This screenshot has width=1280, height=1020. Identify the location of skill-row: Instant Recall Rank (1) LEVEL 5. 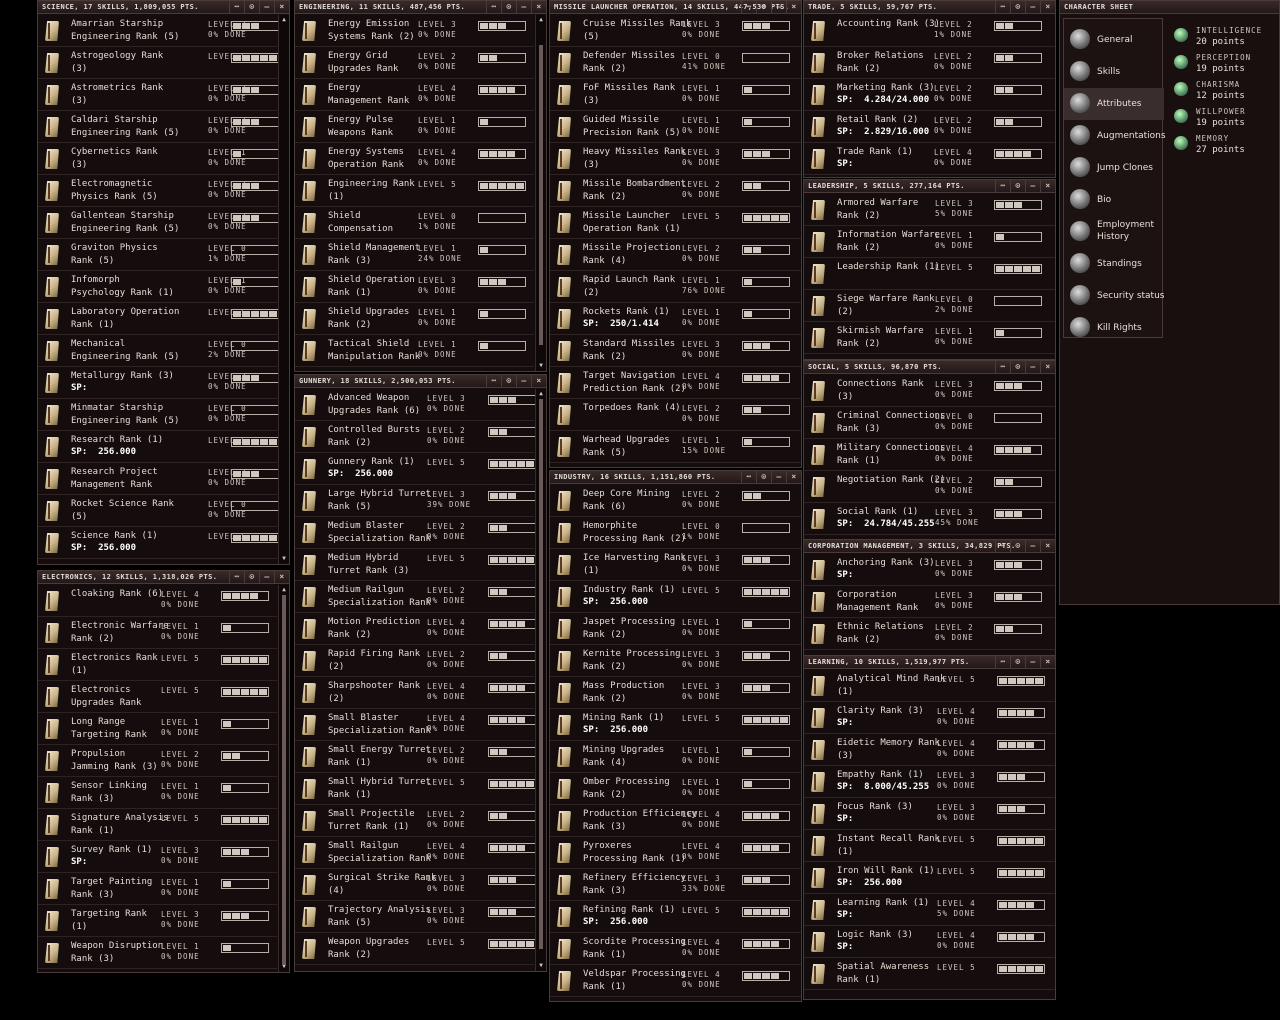
(929, 846).